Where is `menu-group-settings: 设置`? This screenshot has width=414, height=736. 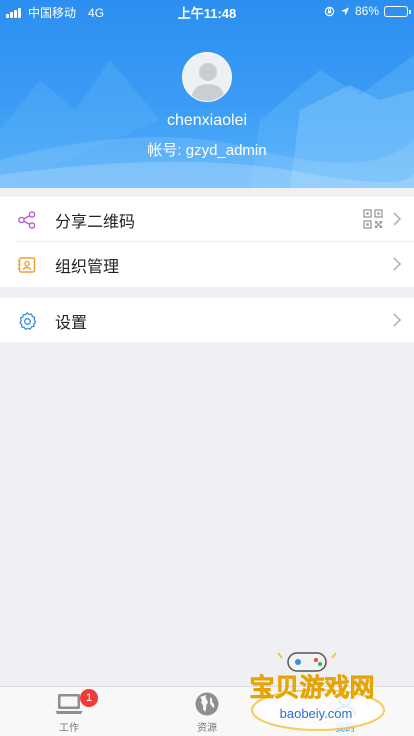 menu-group-settings: 设置 is located at coordinates (207, 320).